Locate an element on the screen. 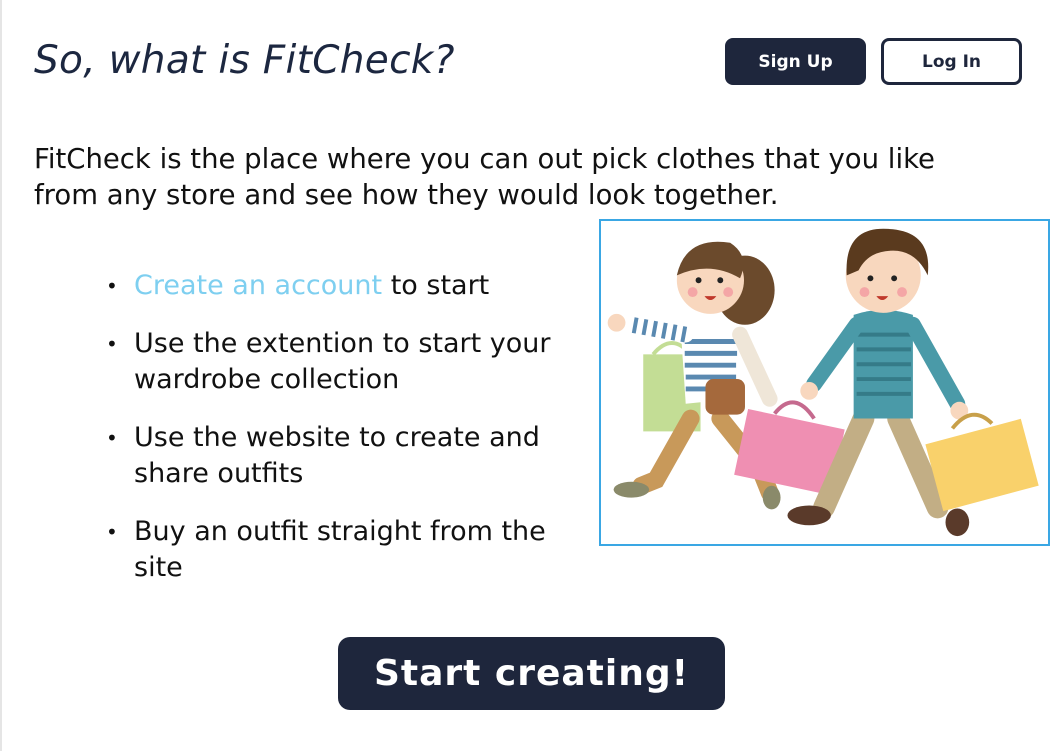 Image resolution: width=1057 pixels, height=751 pixels. list-item: • Create an account to start is located at coordinates (352, 286).